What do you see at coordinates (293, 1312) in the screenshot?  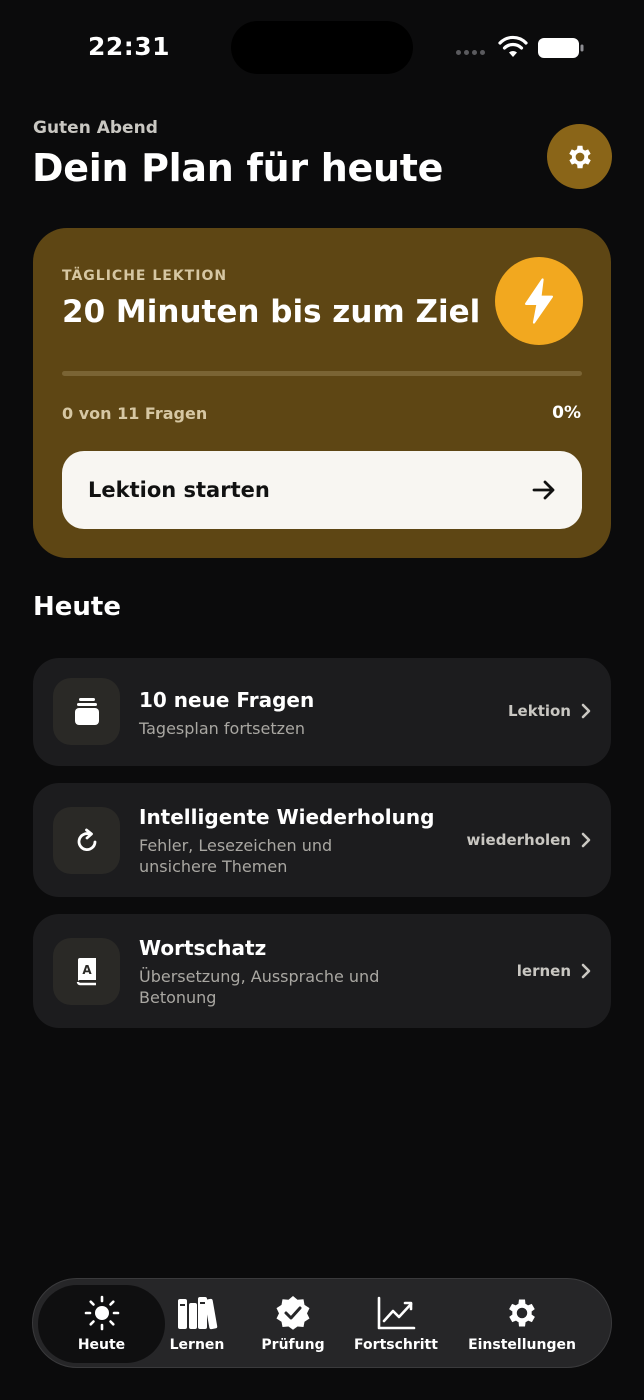 I see `badge-check-icon` at bounding box center [293, 1312].